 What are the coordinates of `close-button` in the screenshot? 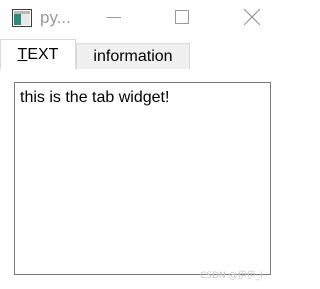 It's located at (252, 19).